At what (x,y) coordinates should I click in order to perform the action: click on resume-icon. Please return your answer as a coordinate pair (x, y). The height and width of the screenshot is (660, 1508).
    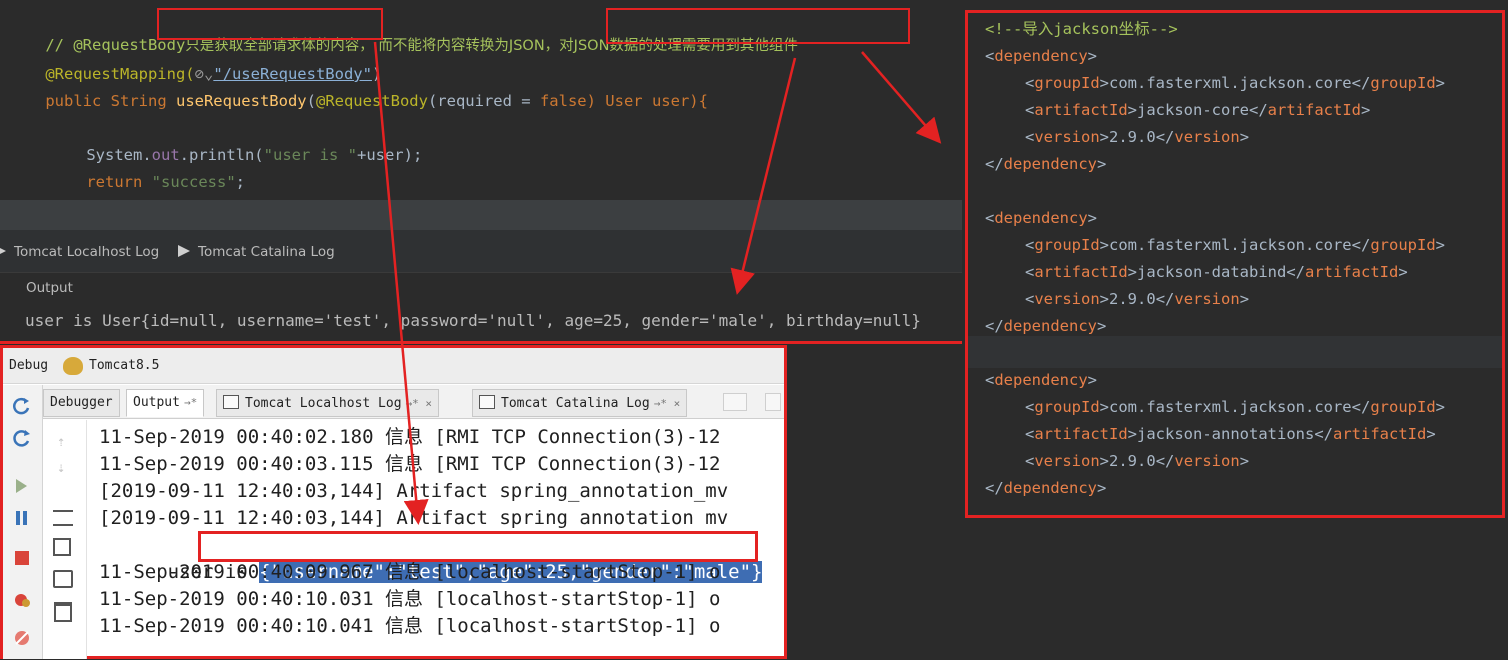
    Looking at the image, I should click on (22, 486).